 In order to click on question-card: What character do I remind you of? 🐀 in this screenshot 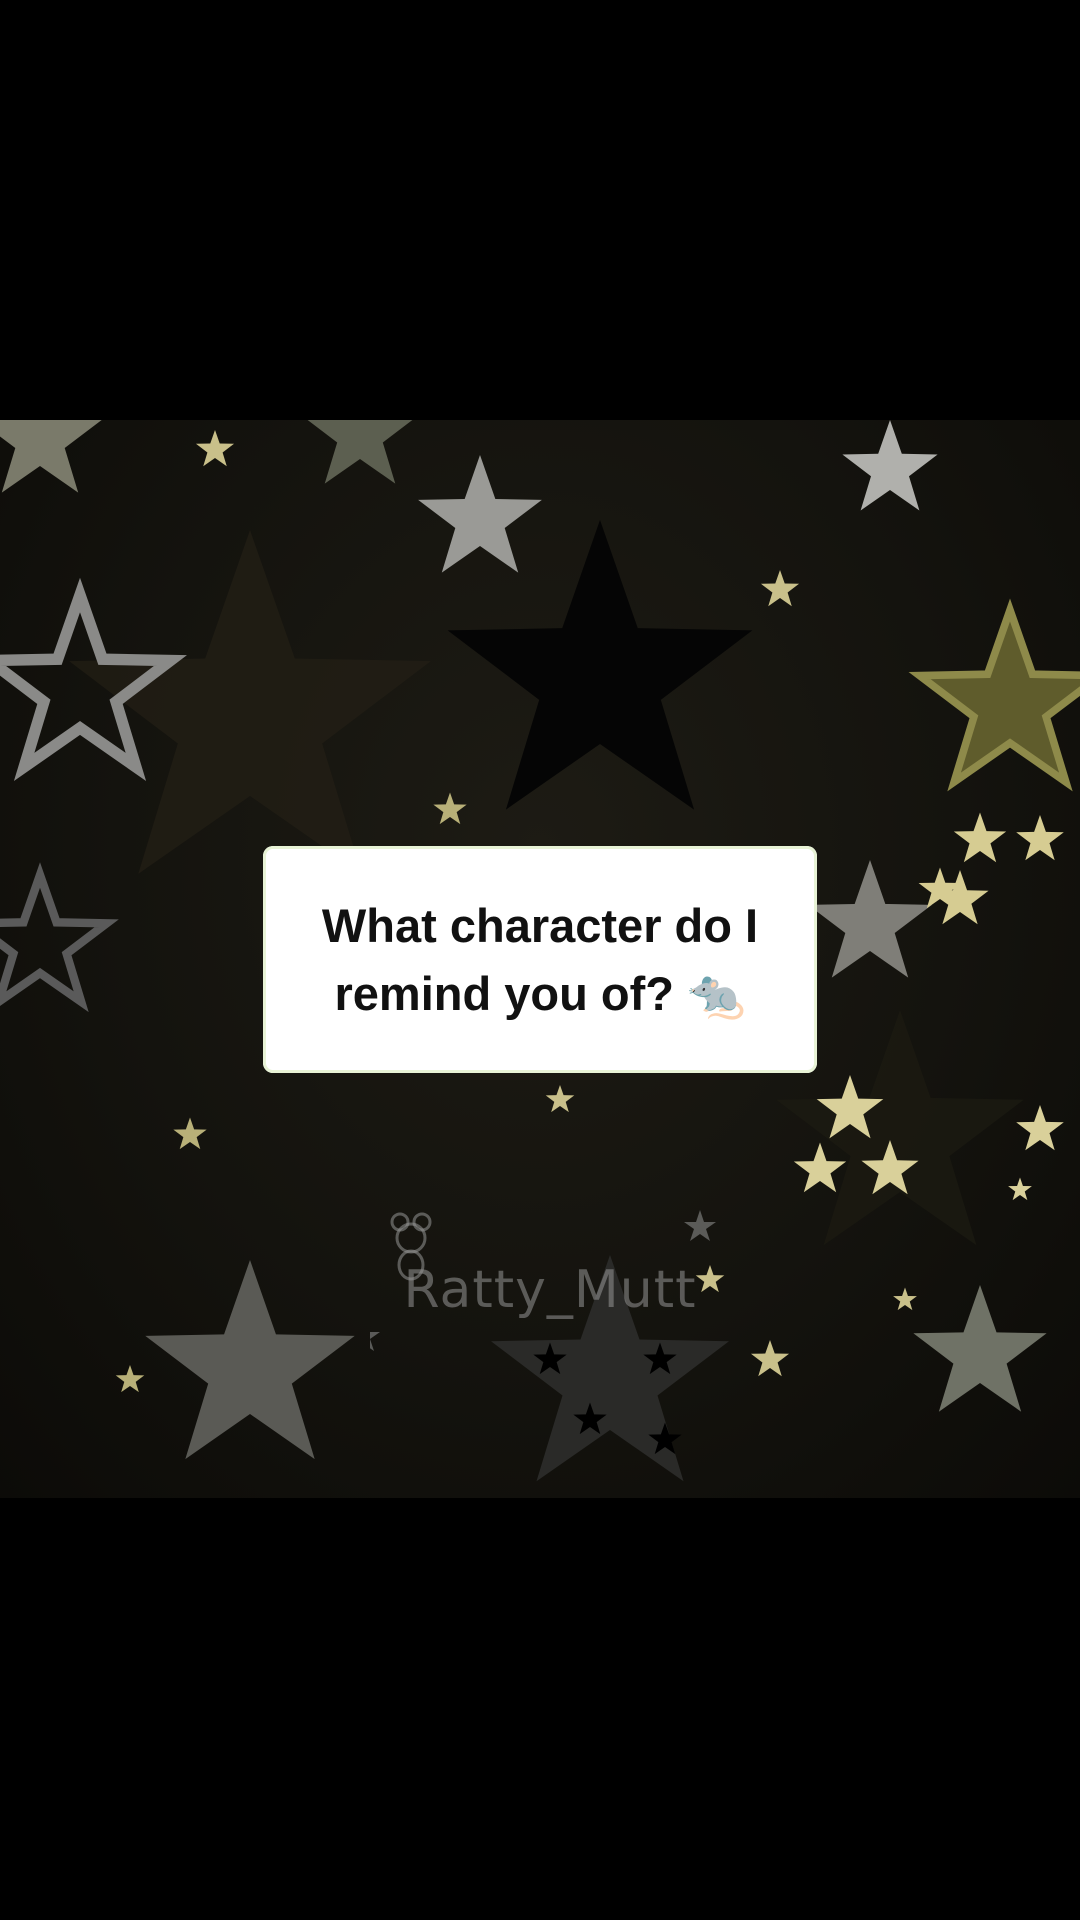, I will do `click(540, 959)`.